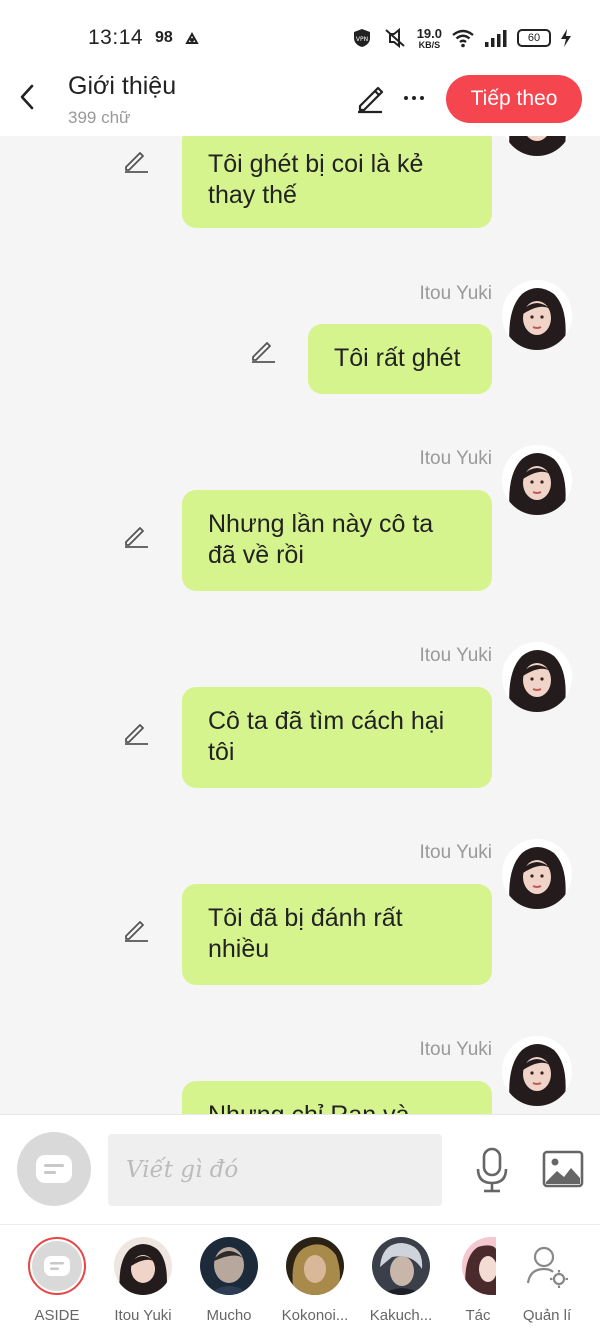 Image resolution: width=600 pixels, height=1333 pixels. What do you see at coordinates (192, 37) in the screenshot?
I see `notification-app-icon` at bounding box center [192, 37].